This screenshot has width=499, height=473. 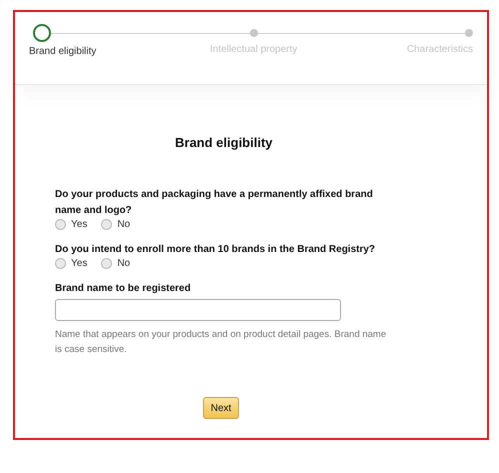 I want to click on brand-name-field, so click(x=198, y=310).